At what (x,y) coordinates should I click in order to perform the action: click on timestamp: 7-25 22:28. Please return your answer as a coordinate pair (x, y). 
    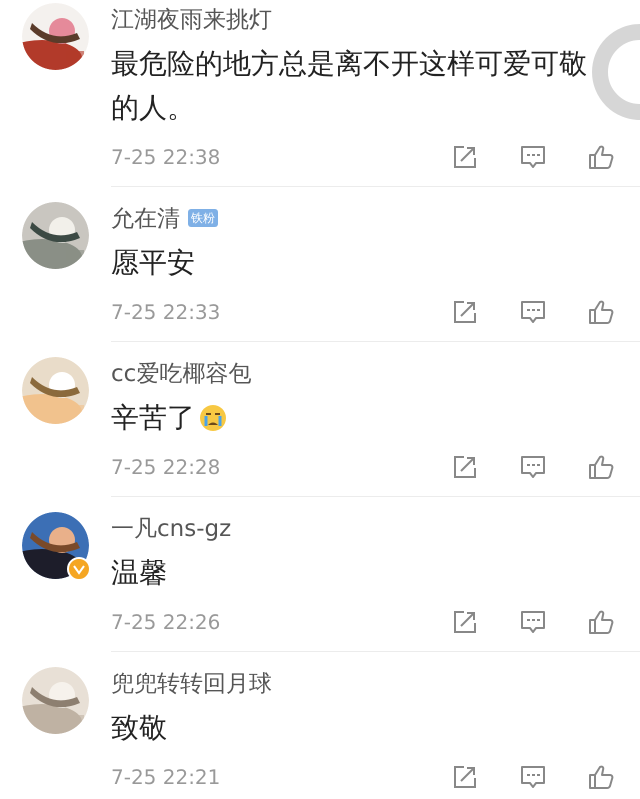
    Looking at the image, I should click on (166, 467).